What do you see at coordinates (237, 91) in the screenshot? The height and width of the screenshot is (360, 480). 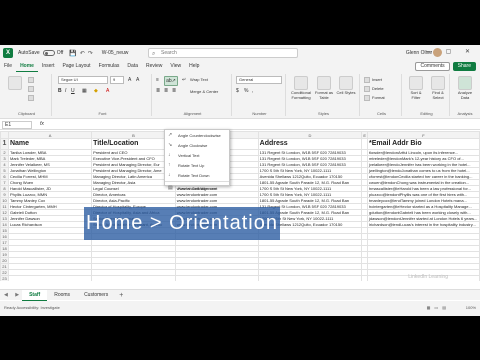 I see `currency-icon: $` at bounding box center [237, 91].